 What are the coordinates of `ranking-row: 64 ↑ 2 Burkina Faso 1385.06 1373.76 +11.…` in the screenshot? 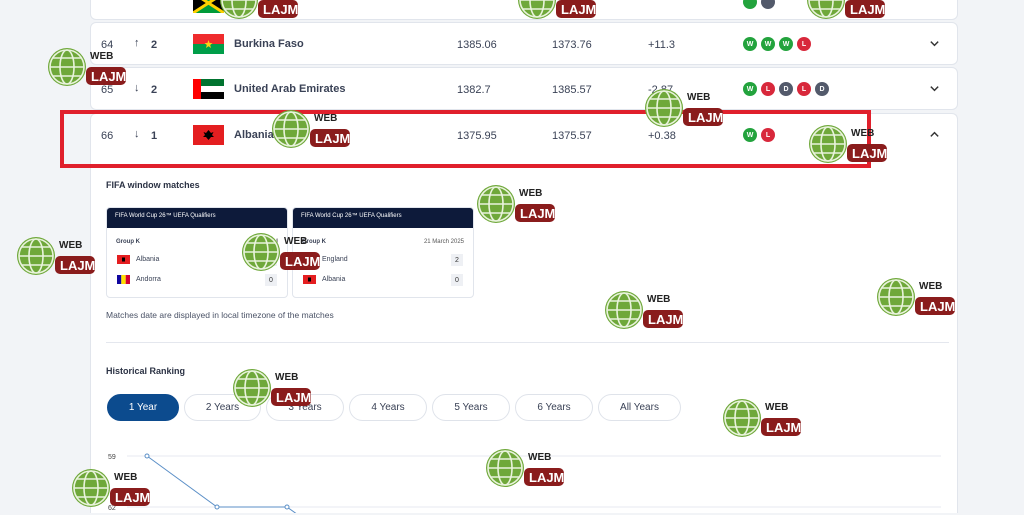 It's located at (524, 43).